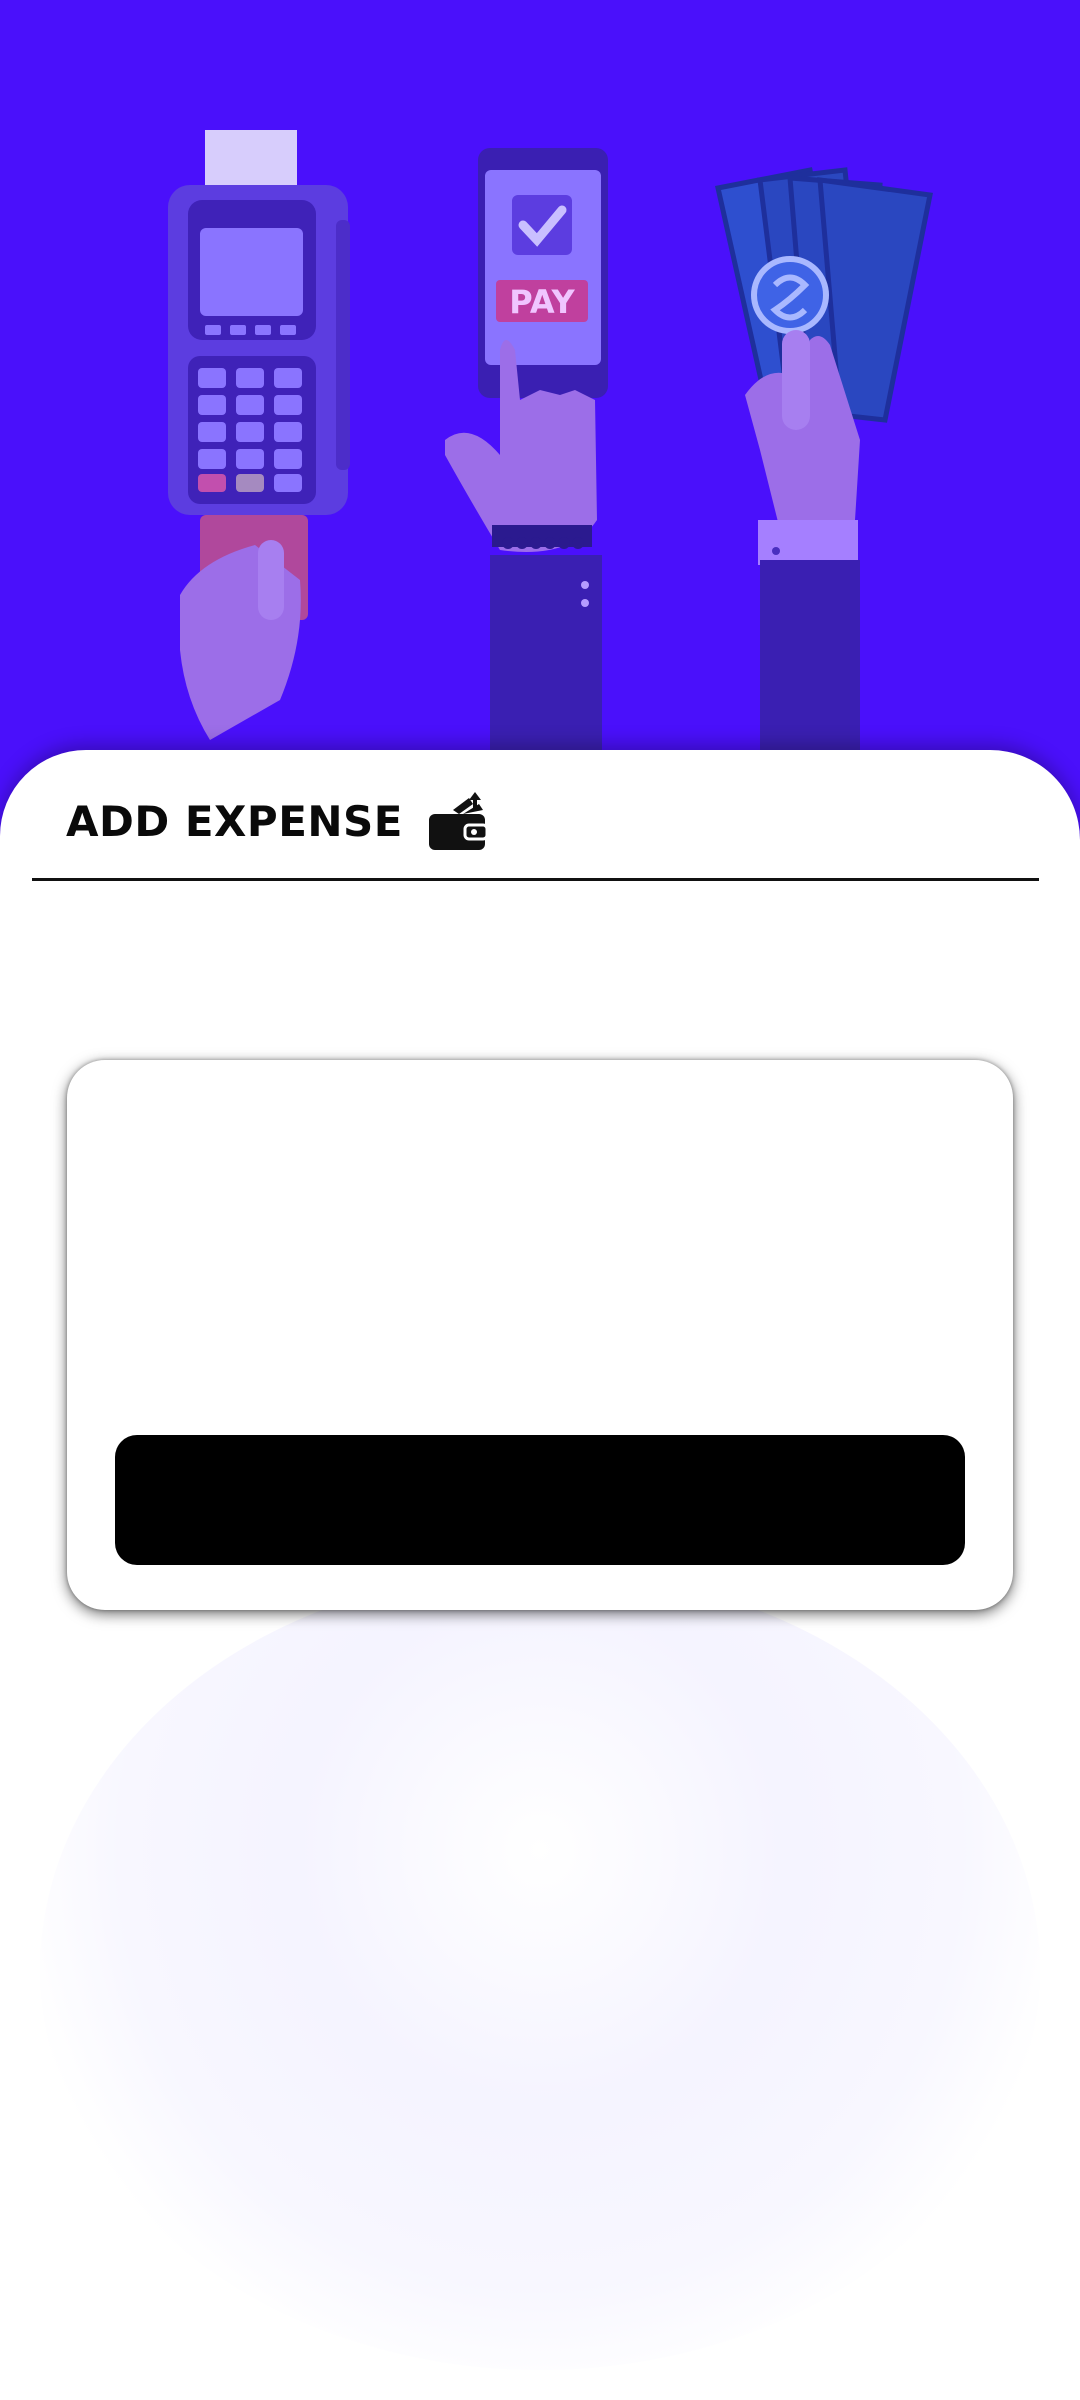 The image size is (1080, 2400). I want to click on header-divider, so click(535, 879).